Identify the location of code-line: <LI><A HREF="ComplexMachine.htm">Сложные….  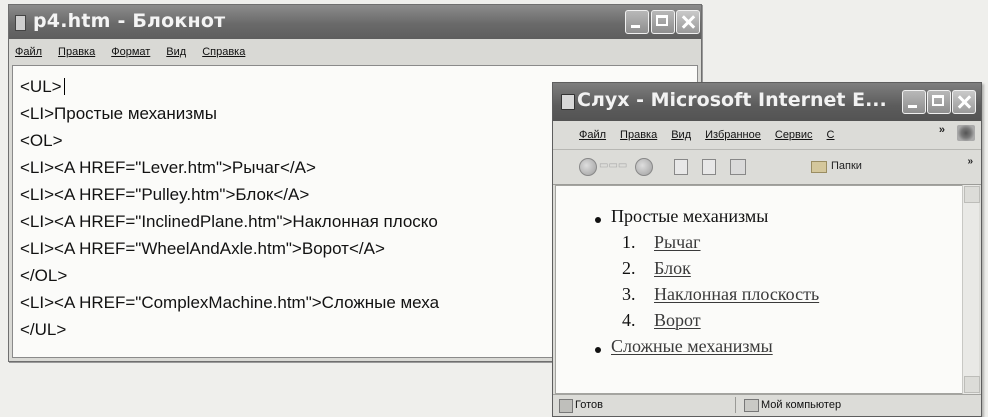
(230, 302).